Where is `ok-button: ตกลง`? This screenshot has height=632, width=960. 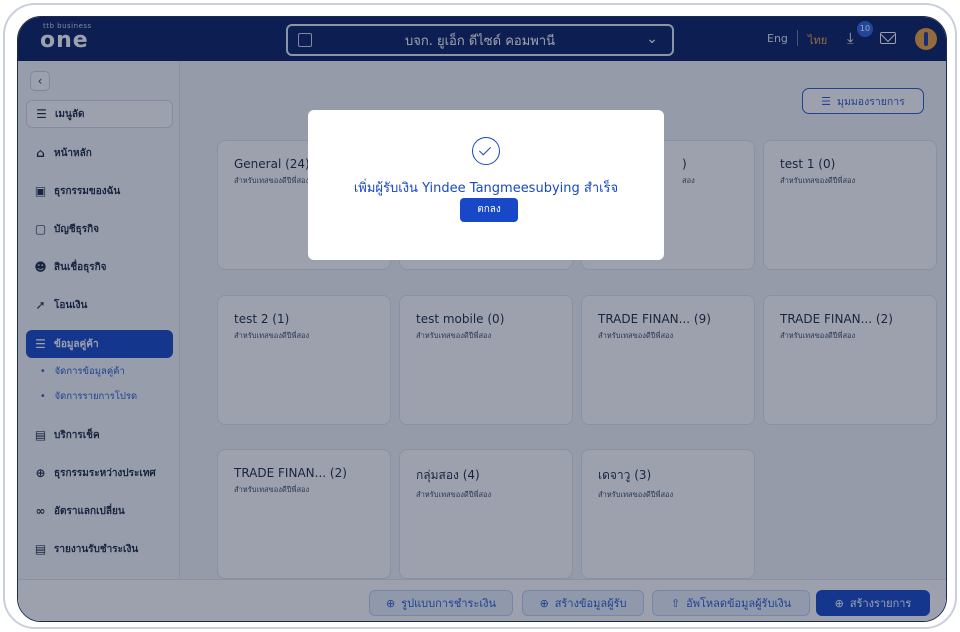 ok-button: ตกลง is located at coordinates (489, 210).